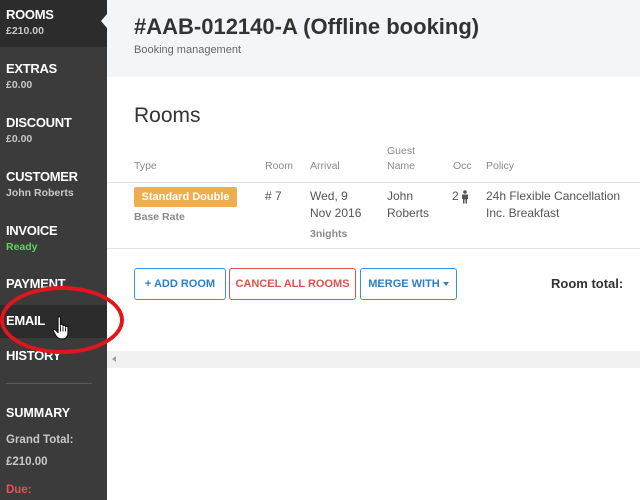  What do you see at coordinates (40, 440) in the screenshot?
I see `grand-total-label: Grand Total:` at bounding box center [40, 440].